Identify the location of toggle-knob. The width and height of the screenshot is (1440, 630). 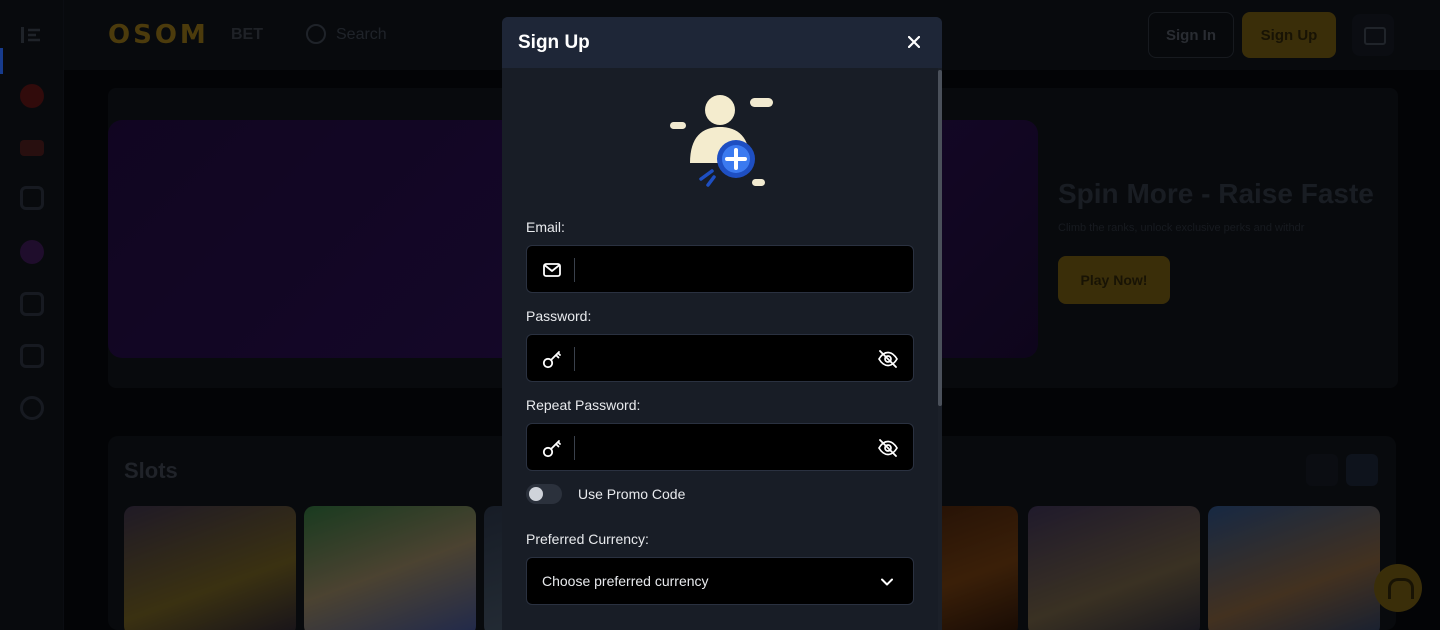
(536, 494).